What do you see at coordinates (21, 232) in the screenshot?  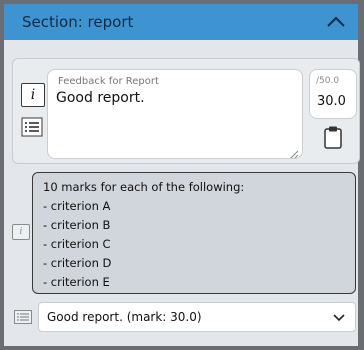 I see `criteria-info-icon: i` at bounding box center [21, 232].